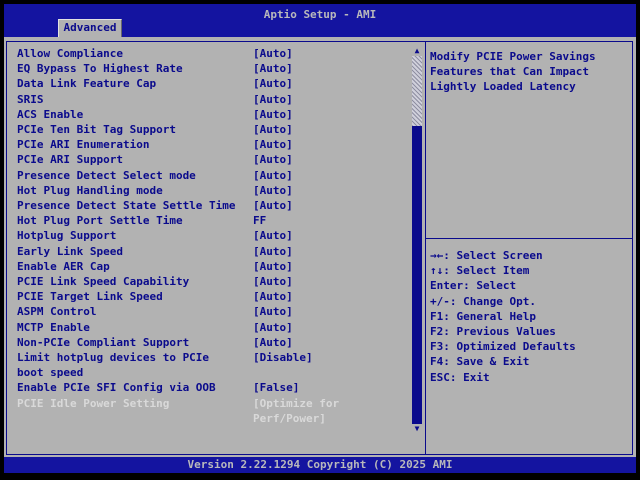 The height and width of the screenshot is (480, 640). I want to click on key-hint: F3: Optimized Defaults, so click(503, 347).